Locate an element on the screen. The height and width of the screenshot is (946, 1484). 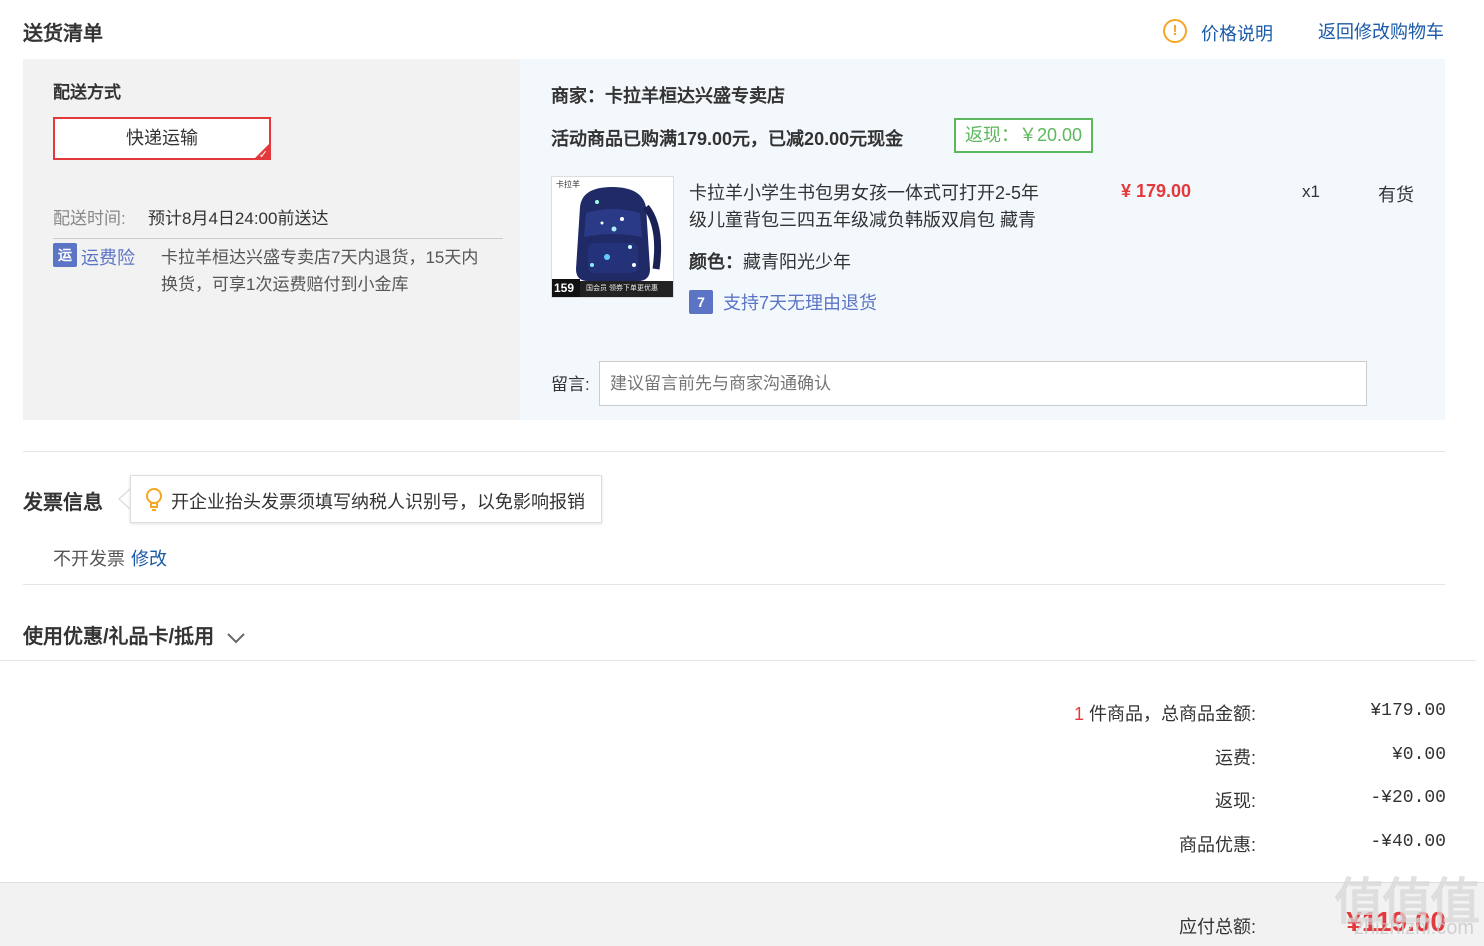
invoice-tip-text: 开企业抬头发票须填写纳税人识别号，以免影响报销 is located at coordinates (378, 502).